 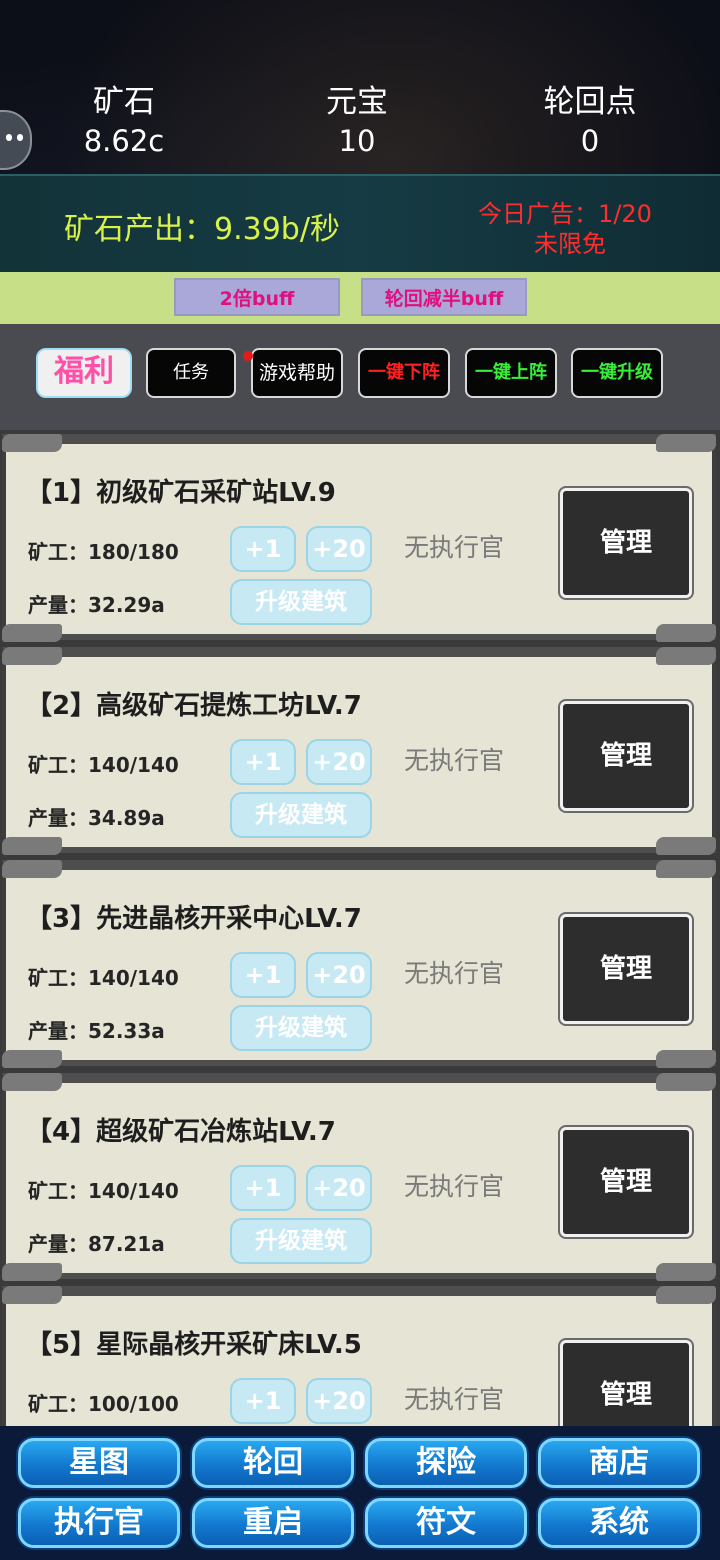 What do you see at coordinates (181, 493) in the screenshot?
I see `building-title: 【1】初级矿石采矿站LV.9` at bounding box center [181, 493].